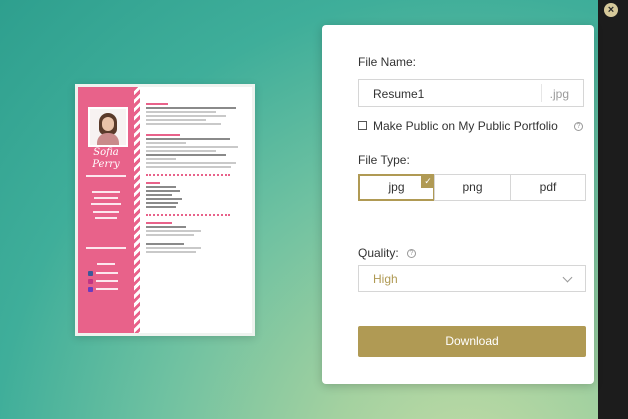 The width and height of the screenshot is (628, 419). I want to click on file-type-label: File Type:, so click(384, 160).